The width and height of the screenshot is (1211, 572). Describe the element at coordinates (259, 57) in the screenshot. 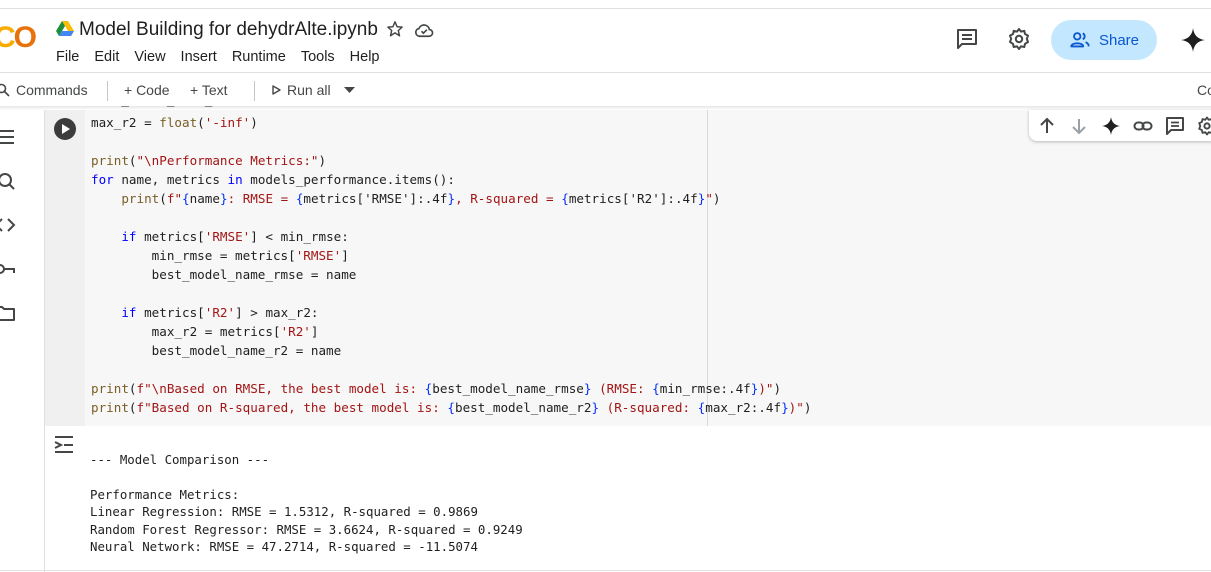

I see `menu-runtime: Runtime` at that location.